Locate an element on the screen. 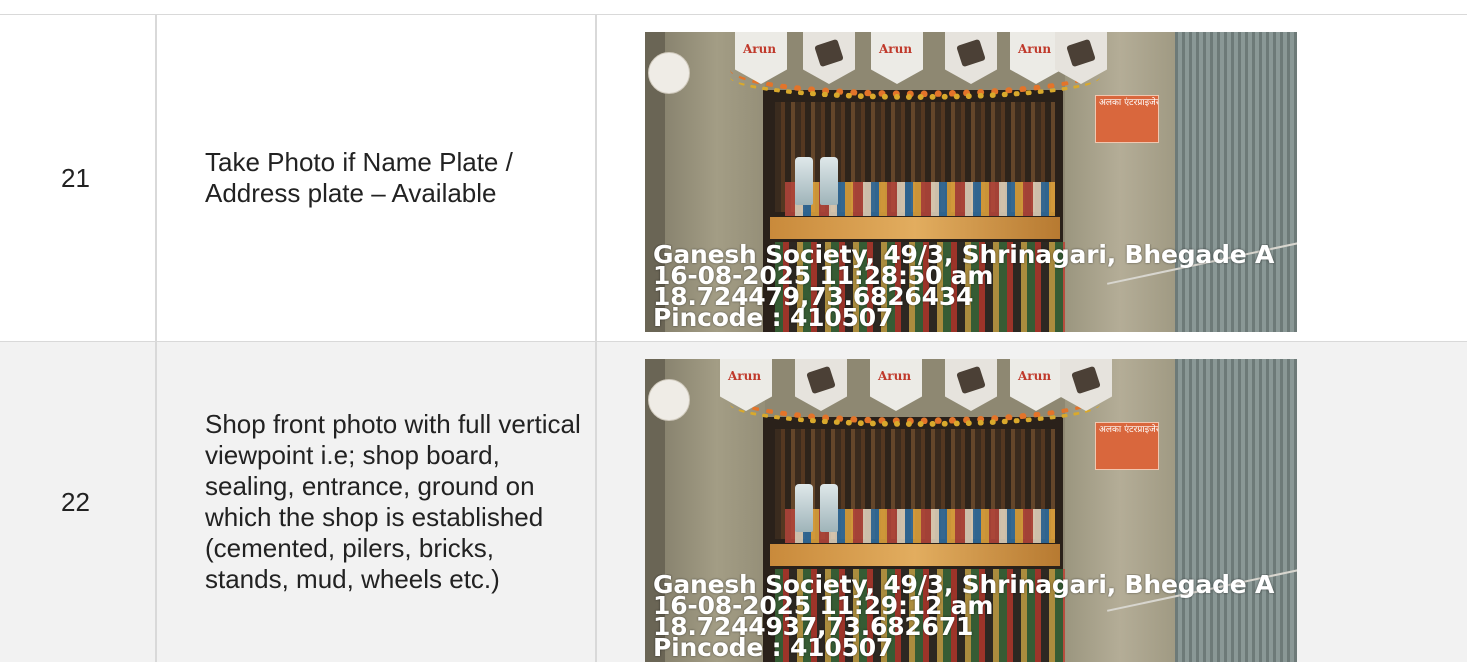  row-number: 22 is located at coordinates (78, 502).